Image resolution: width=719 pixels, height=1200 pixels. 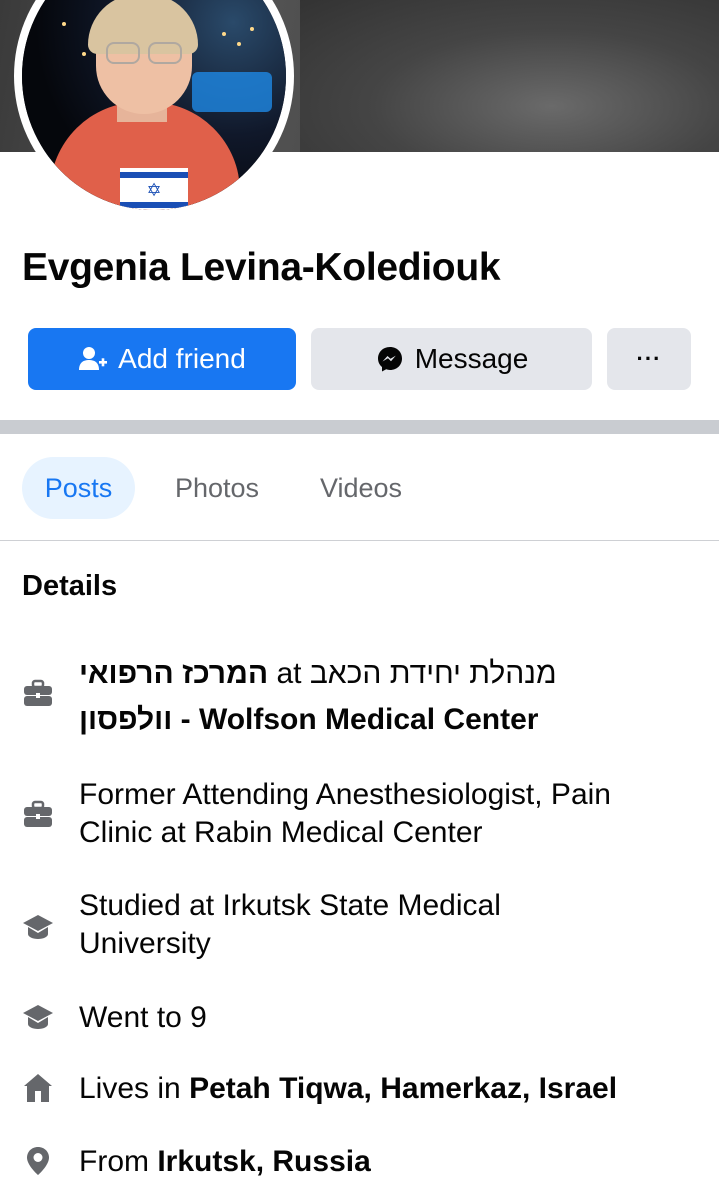 I want to click on detail-hometown-text: From Irkutsk, Russia, so click(x=225, y=1162).